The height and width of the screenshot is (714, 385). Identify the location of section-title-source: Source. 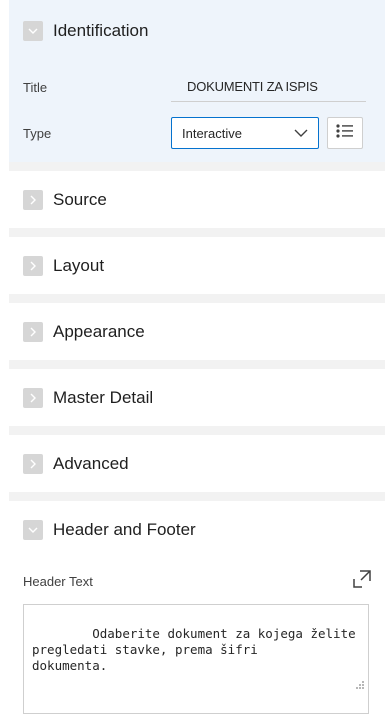
(80, 199).